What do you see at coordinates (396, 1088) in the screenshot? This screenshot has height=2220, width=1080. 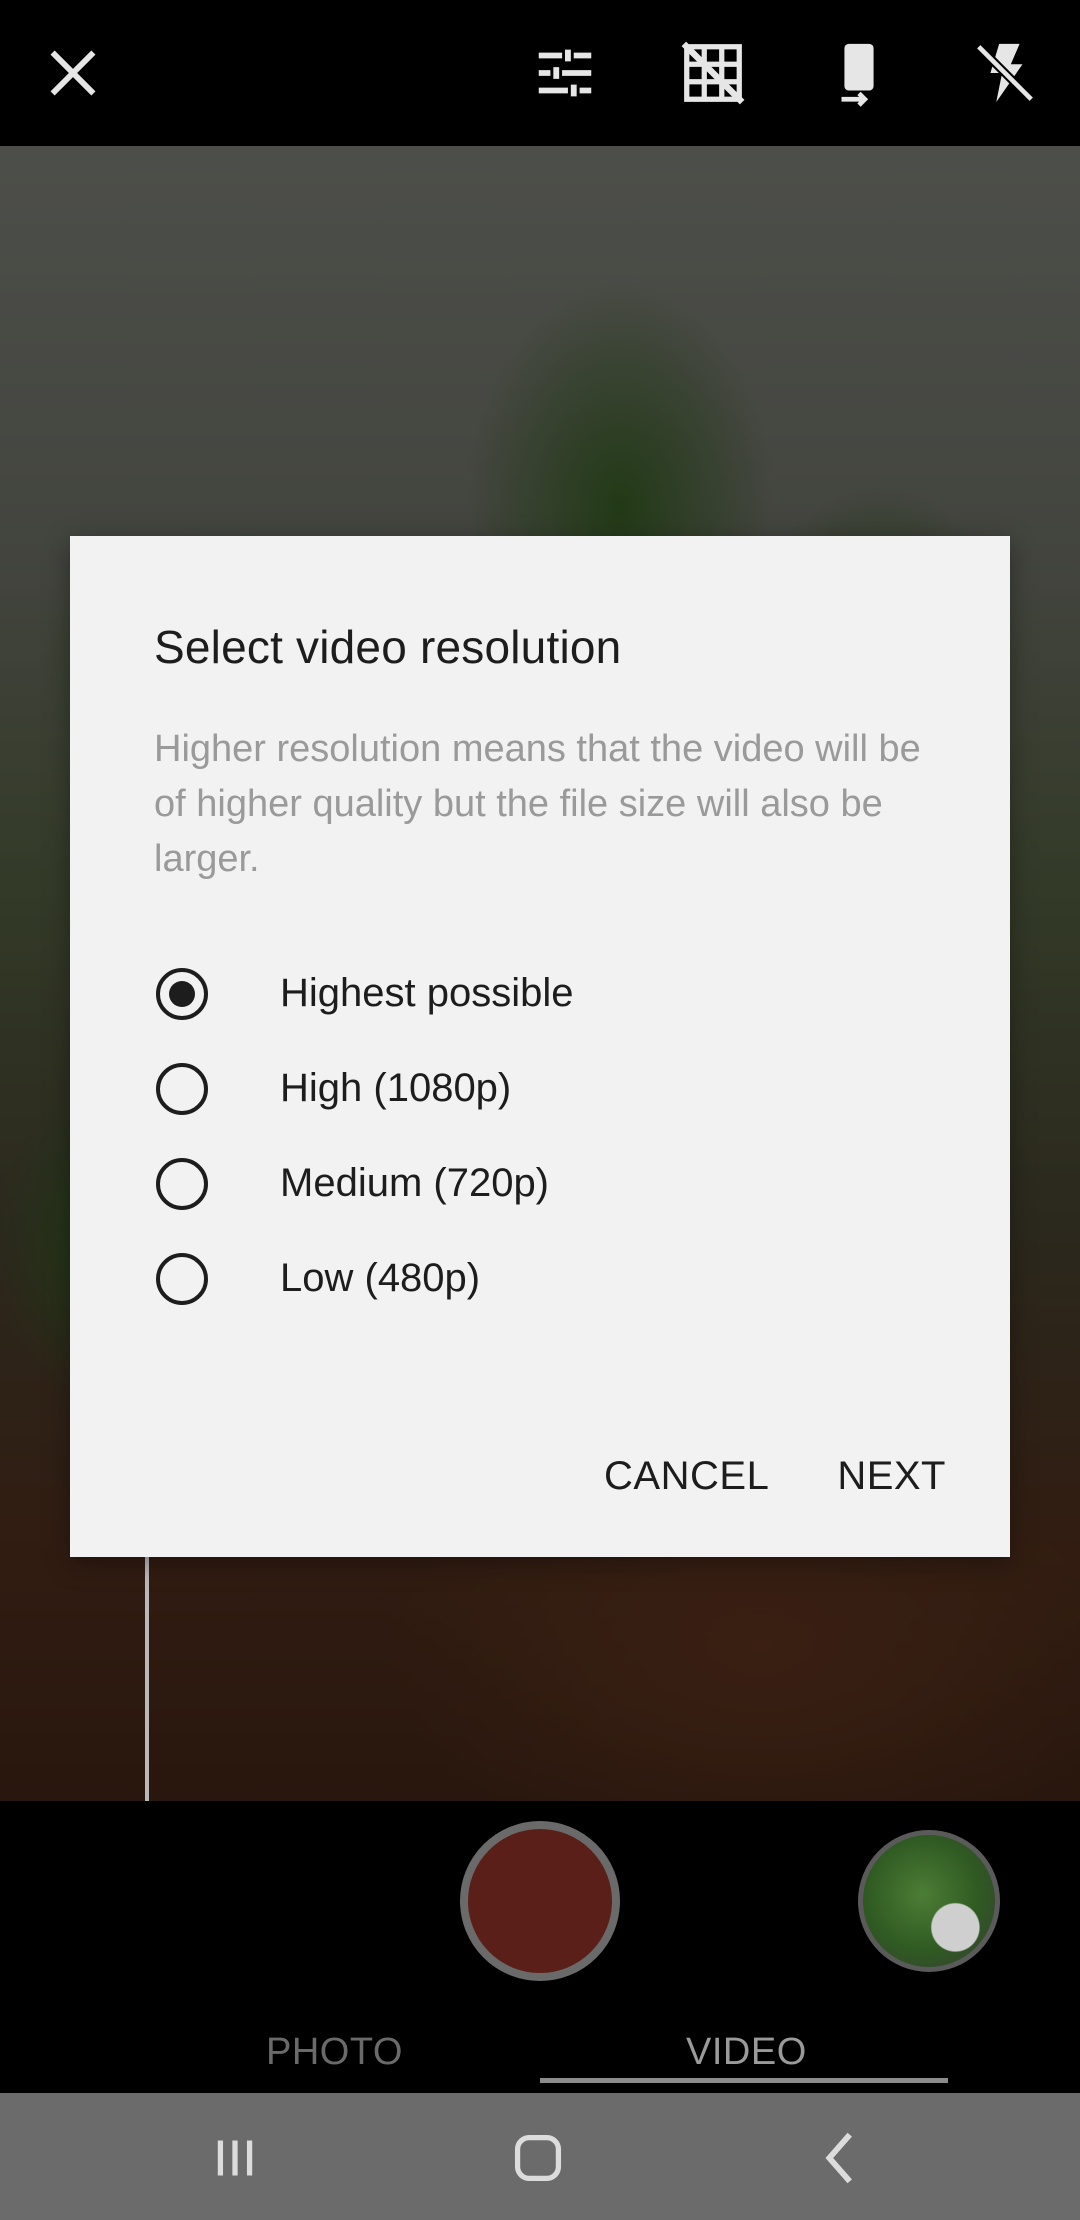 I see `option-label: High (1080p)` at bounding box center [396, 1088].